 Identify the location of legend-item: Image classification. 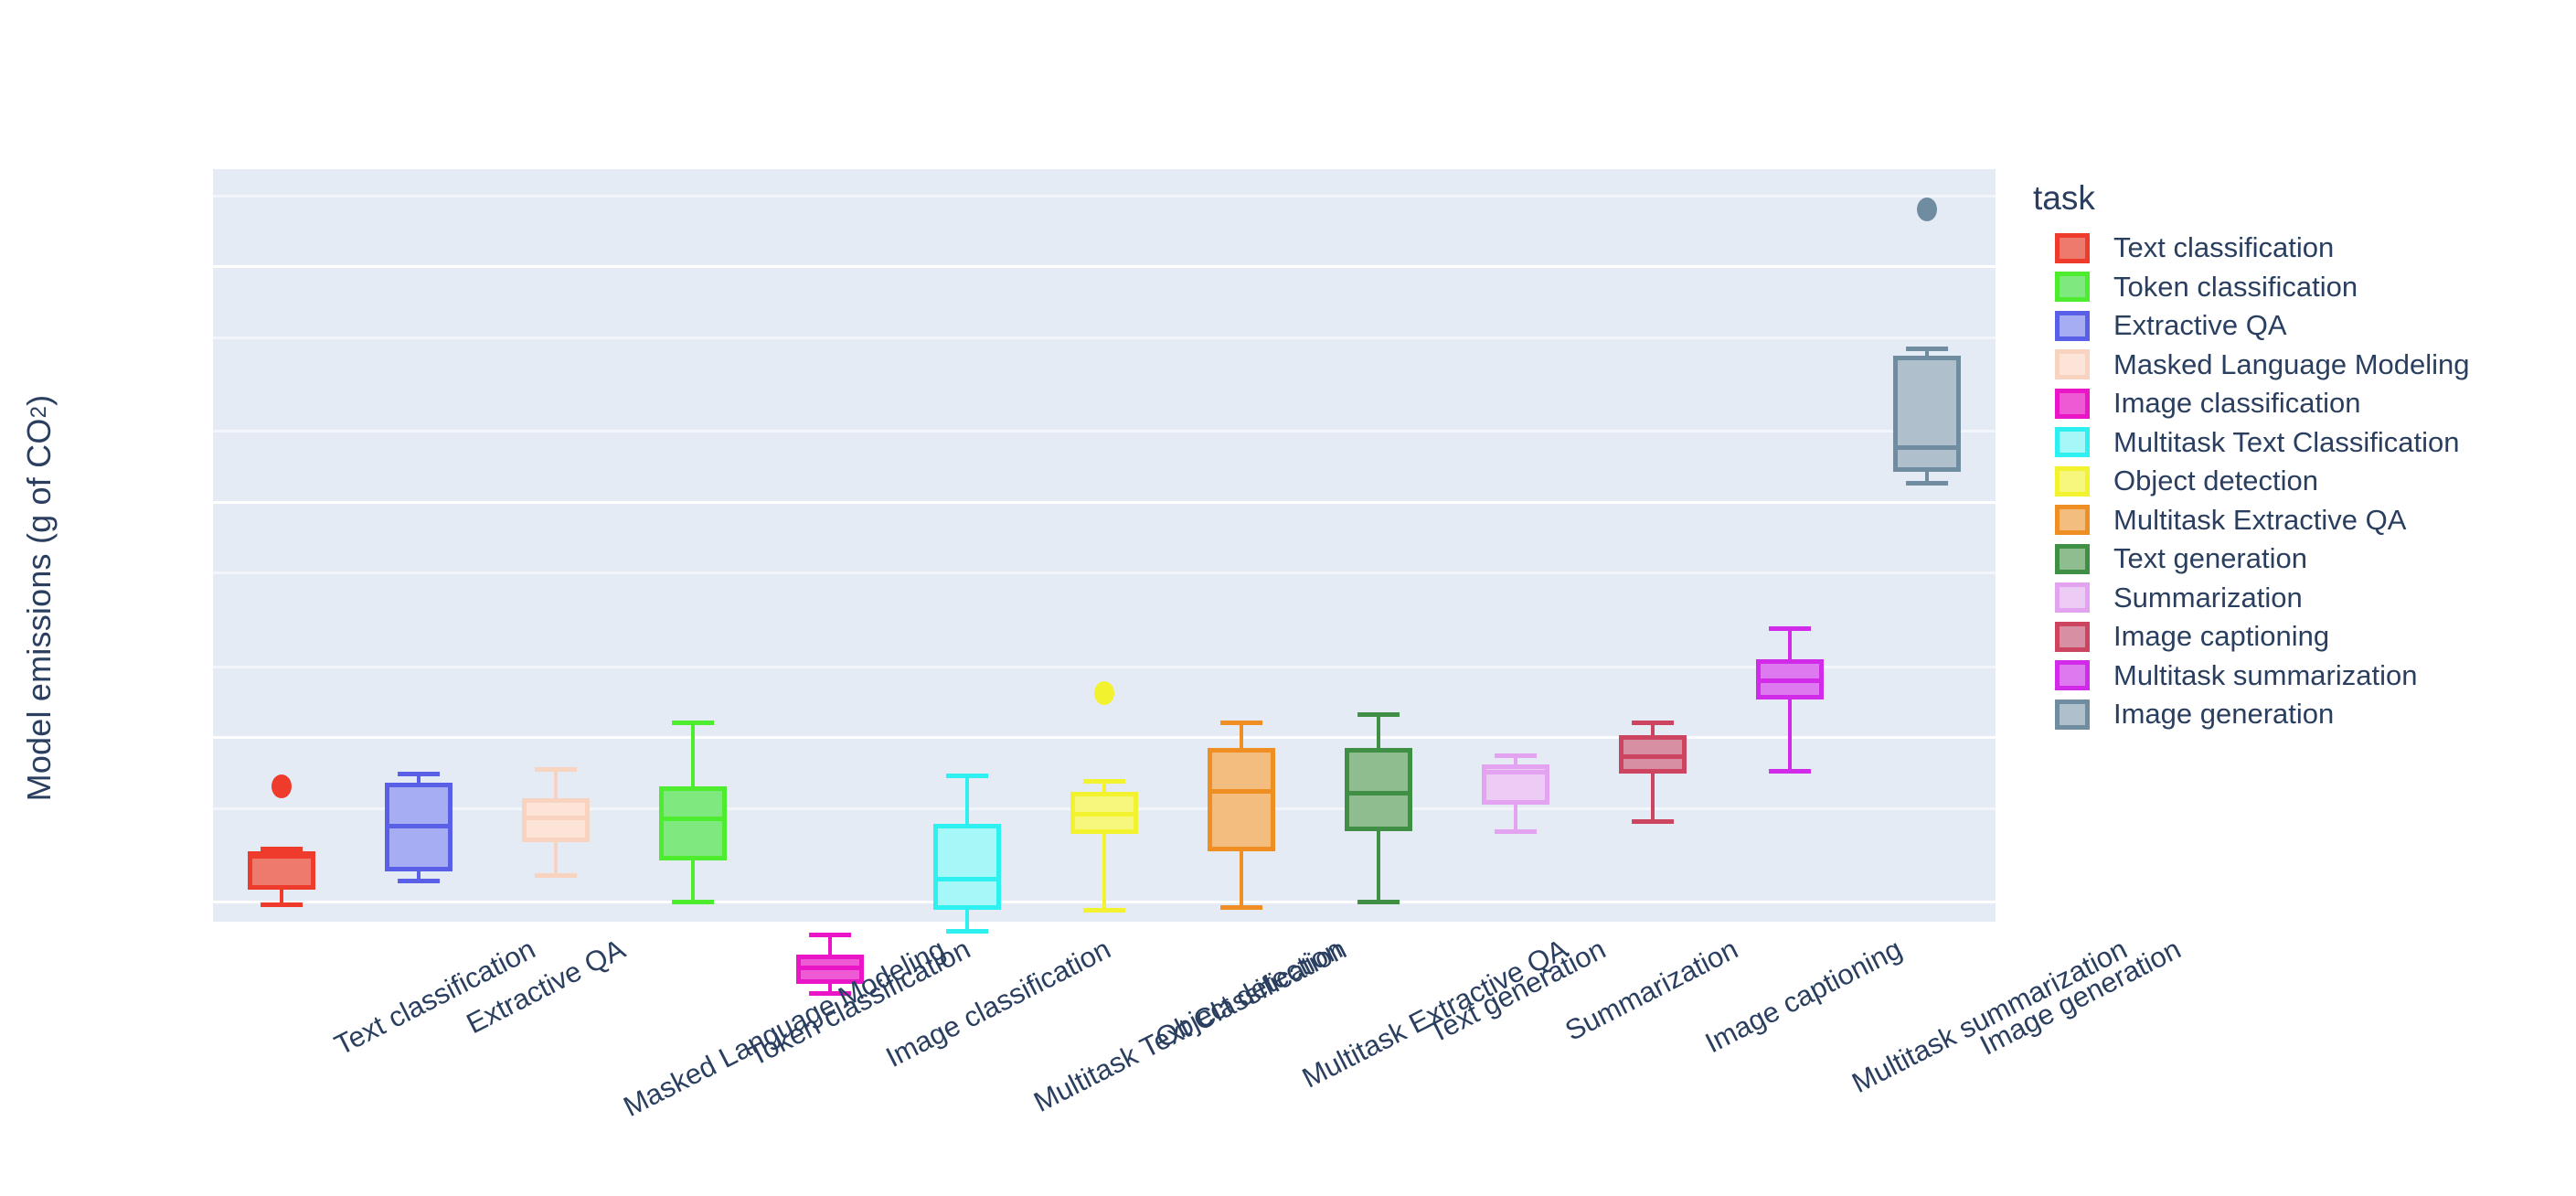
(2296, 403).